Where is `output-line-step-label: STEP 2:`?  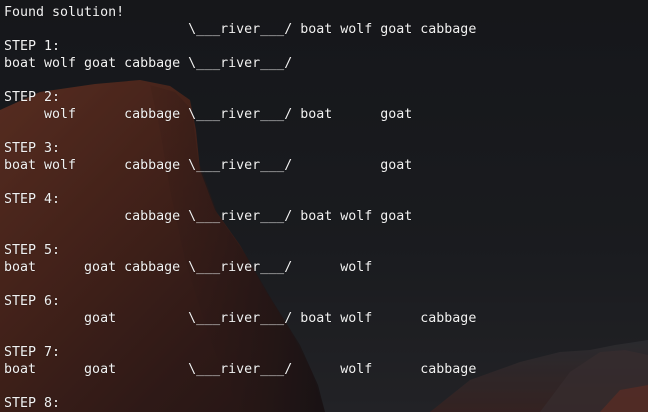
output-line-step-label: STEP 2: is located at coordinates (32, 97).